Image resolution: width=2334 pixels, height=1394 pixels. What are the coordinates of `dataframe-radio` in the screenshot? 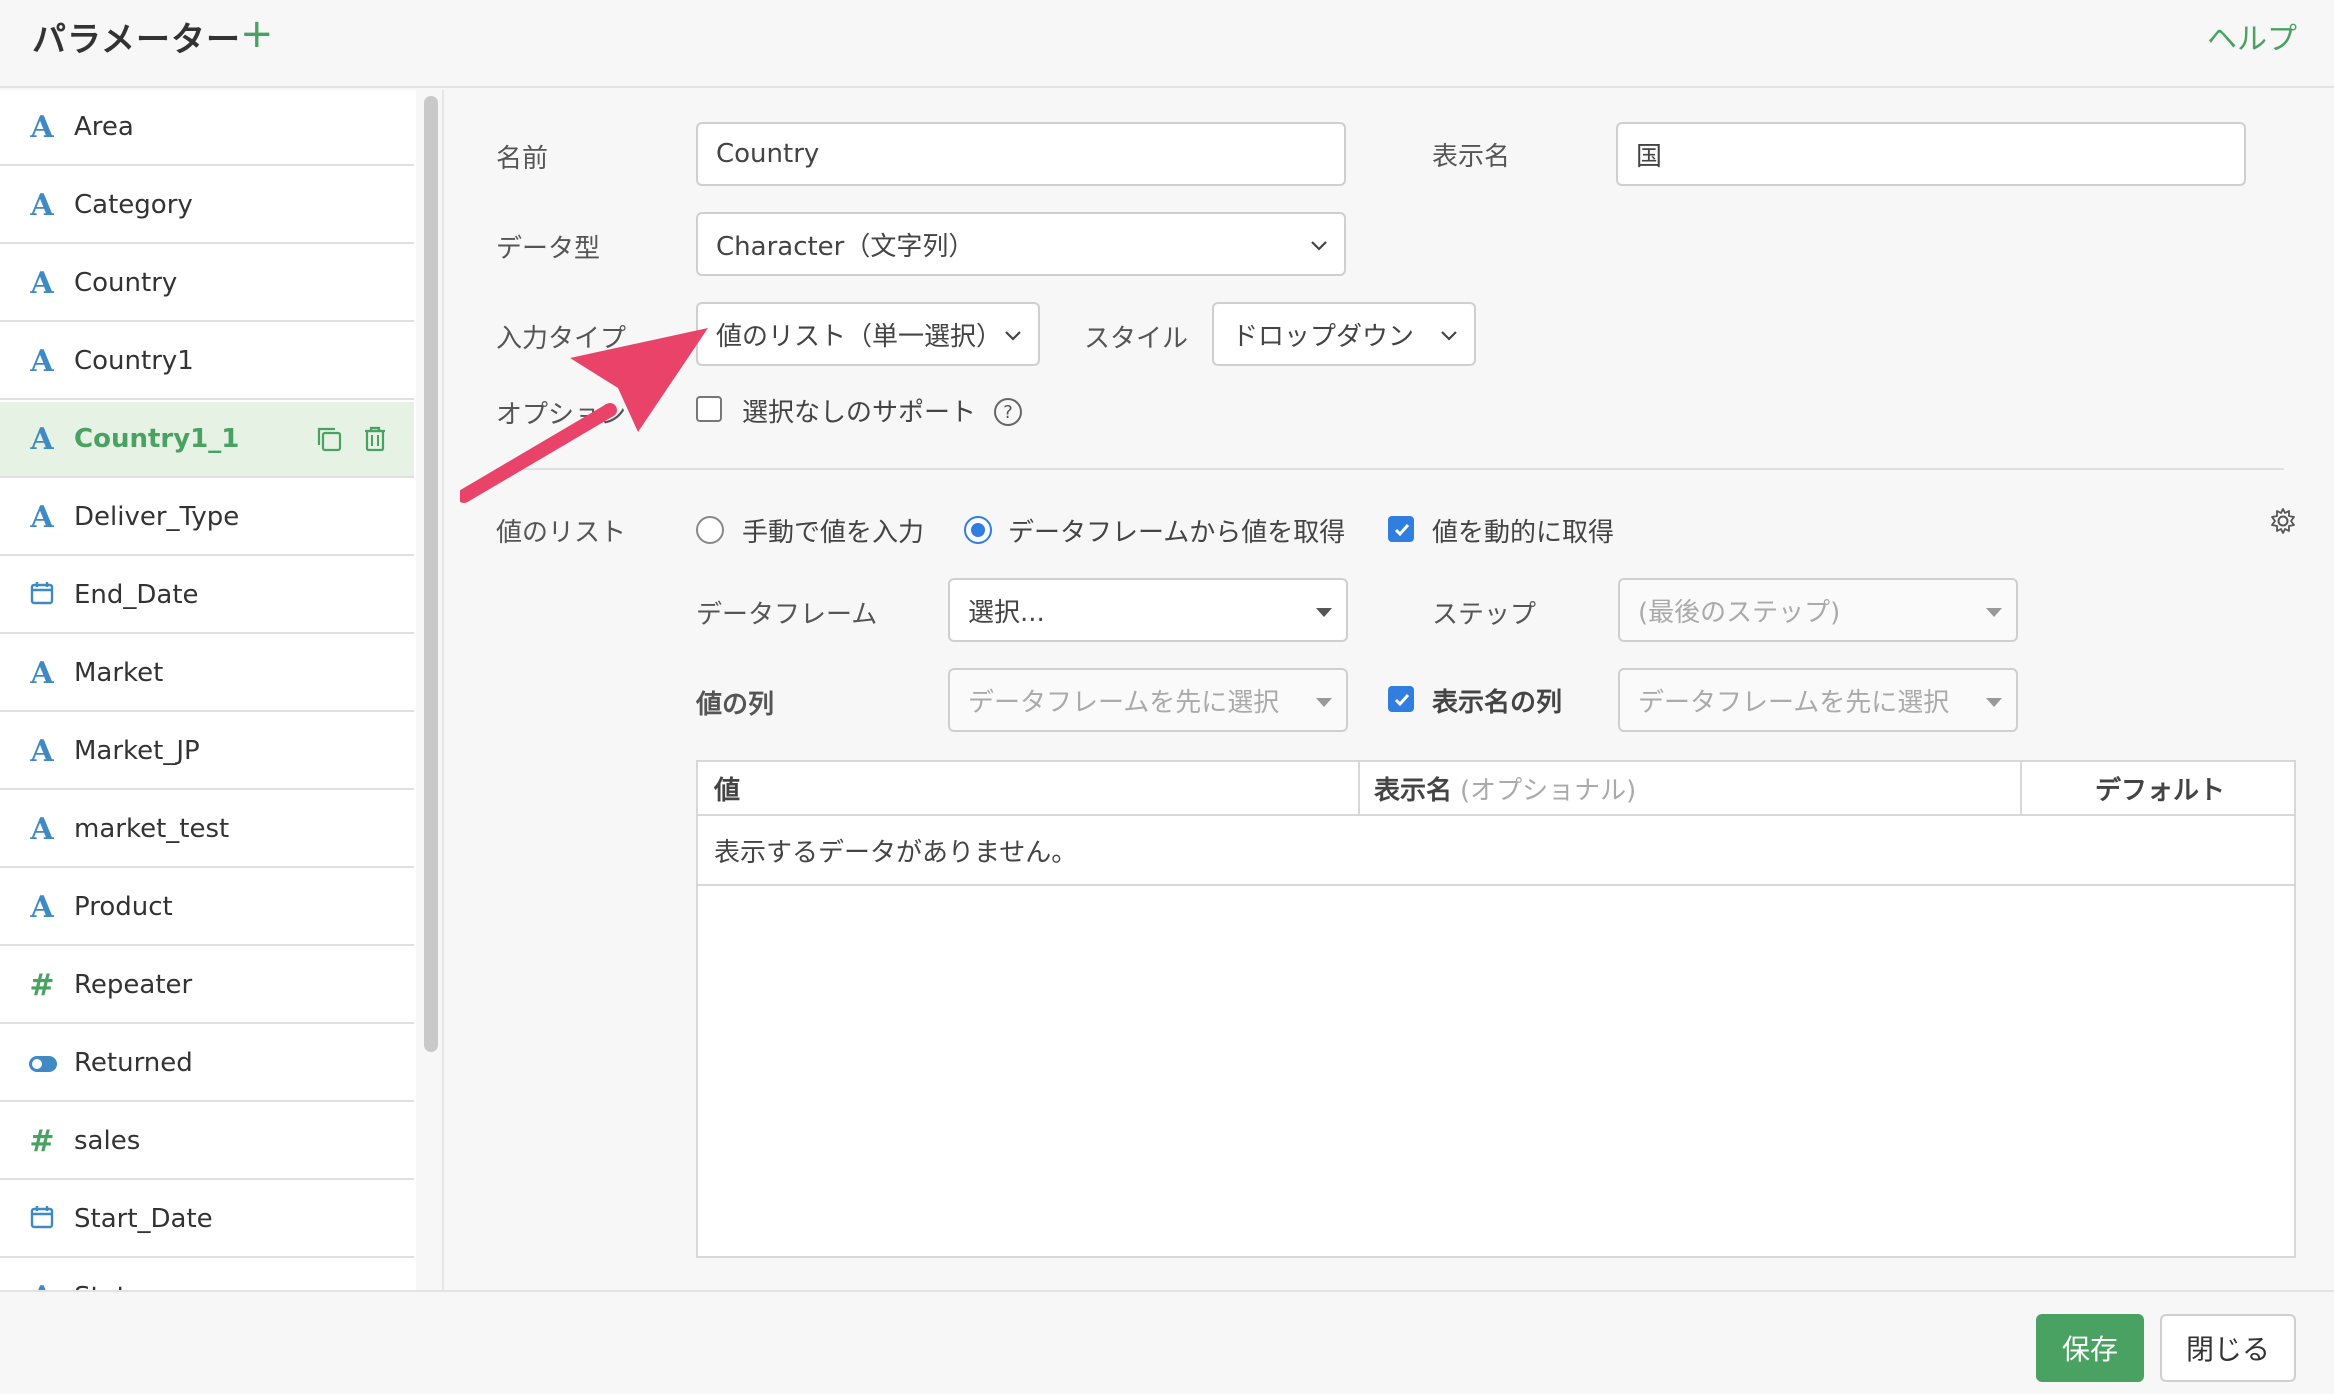 It's located at (978, 530).